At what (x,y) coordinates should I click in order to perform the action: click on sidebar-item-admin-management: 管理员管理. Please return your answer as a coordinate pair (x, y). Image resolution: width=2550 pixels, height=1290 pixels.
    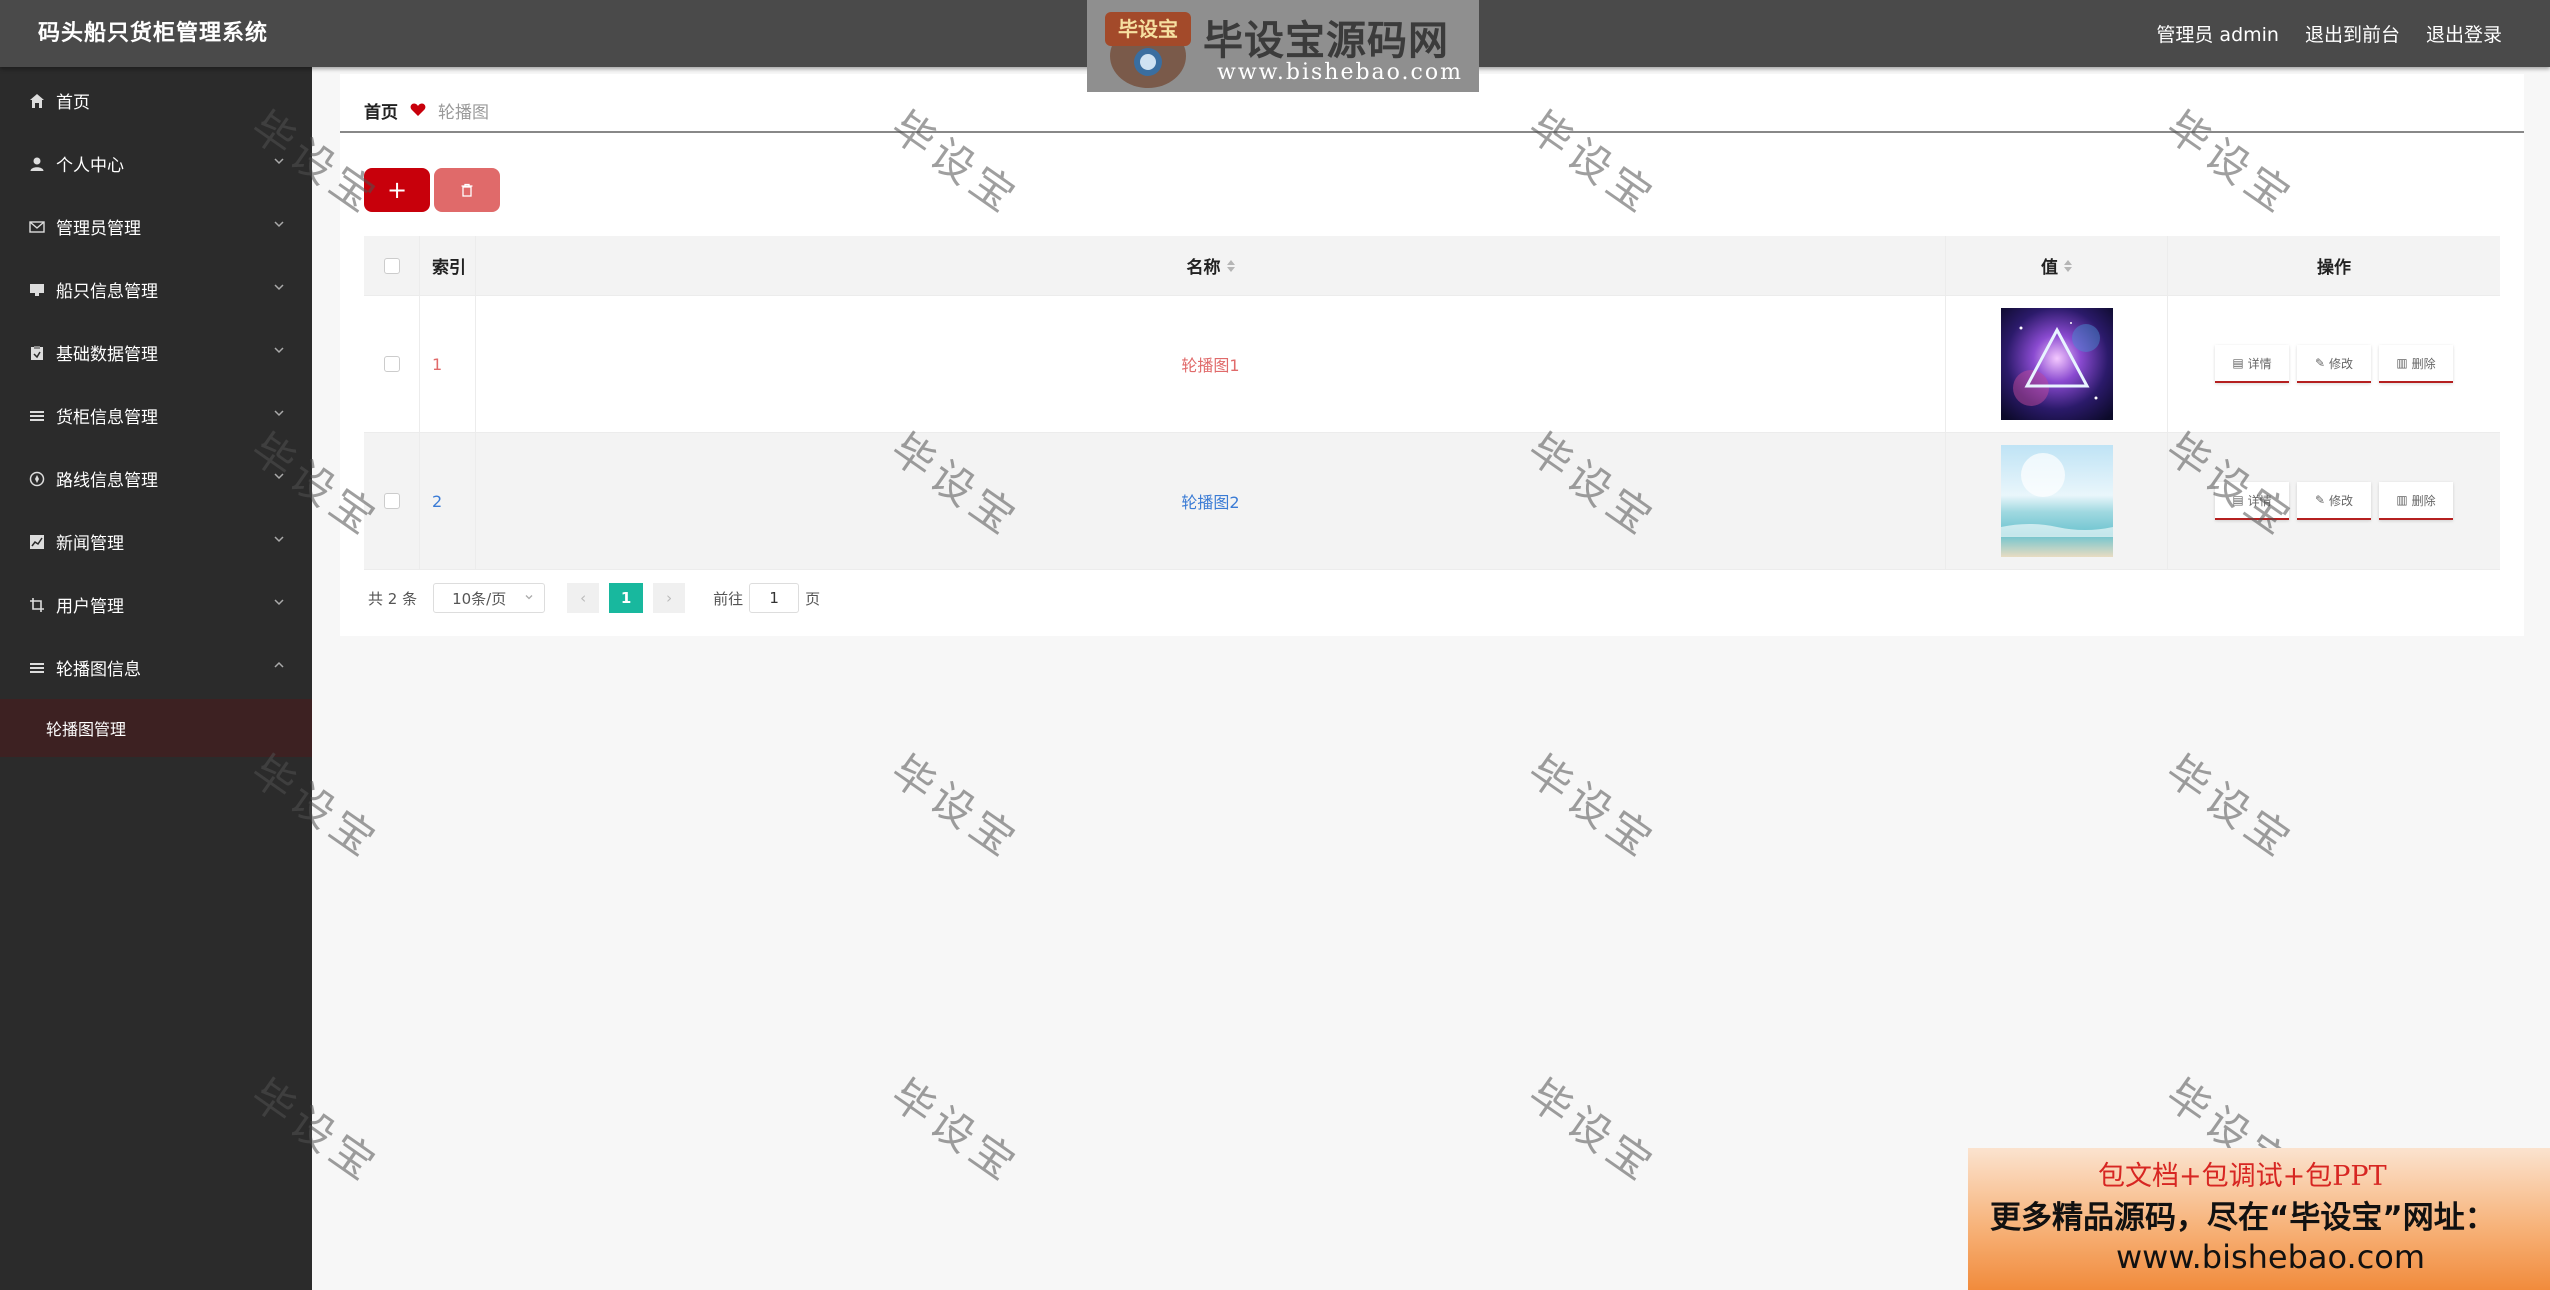
    Looking at the image, I should click on (156, 226).